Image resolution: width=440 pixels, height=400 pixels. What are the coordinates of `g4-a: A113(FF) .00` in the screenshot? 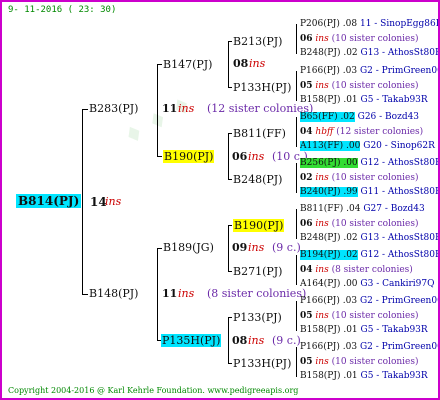 It's located at (330, 146).